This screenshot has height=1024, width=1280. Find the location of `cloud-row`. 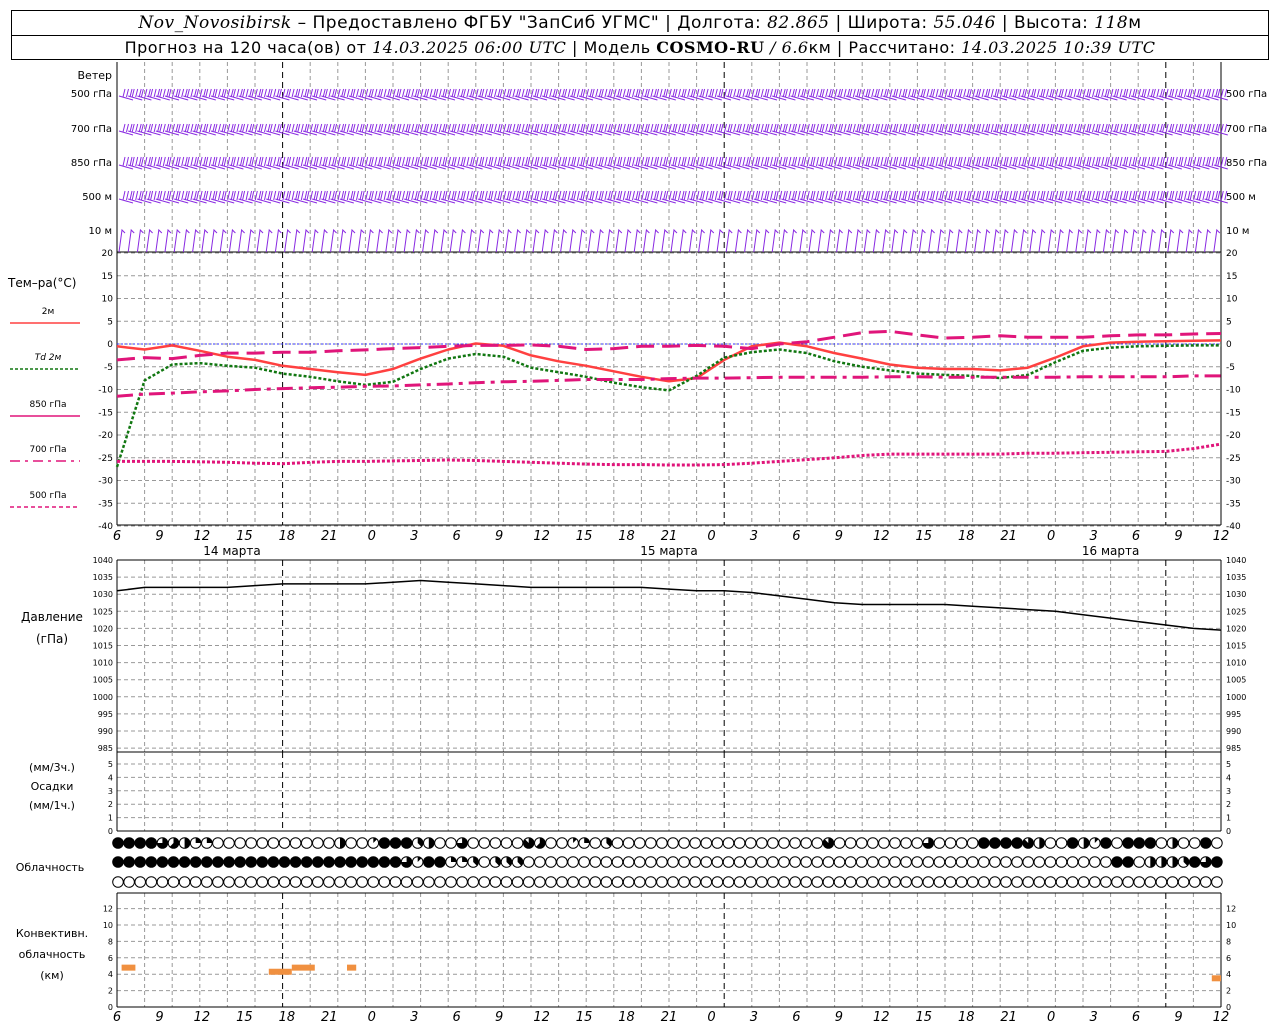

cloud-row is located at coordinates (667, 843).